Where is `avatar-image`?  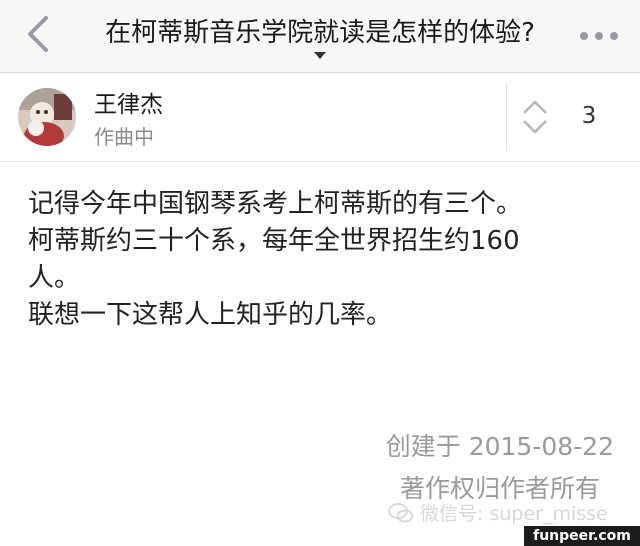 avatar-image is located at coordinates (47, 117).